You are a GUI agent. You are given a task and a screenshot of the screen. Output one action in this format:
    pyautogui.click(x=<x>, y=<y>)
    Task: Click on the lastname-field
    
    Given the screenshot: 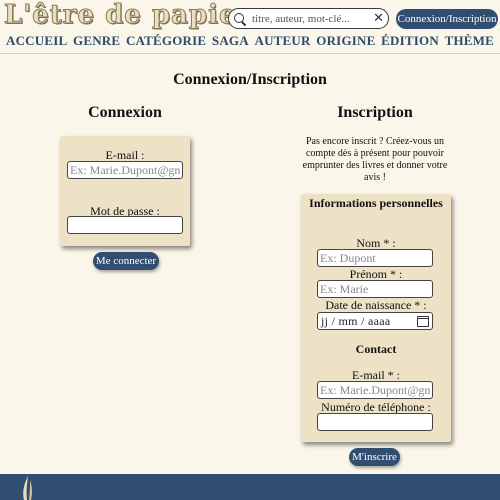 What is the action you would take?
    pyautogui.click(x=375, y=258)
    